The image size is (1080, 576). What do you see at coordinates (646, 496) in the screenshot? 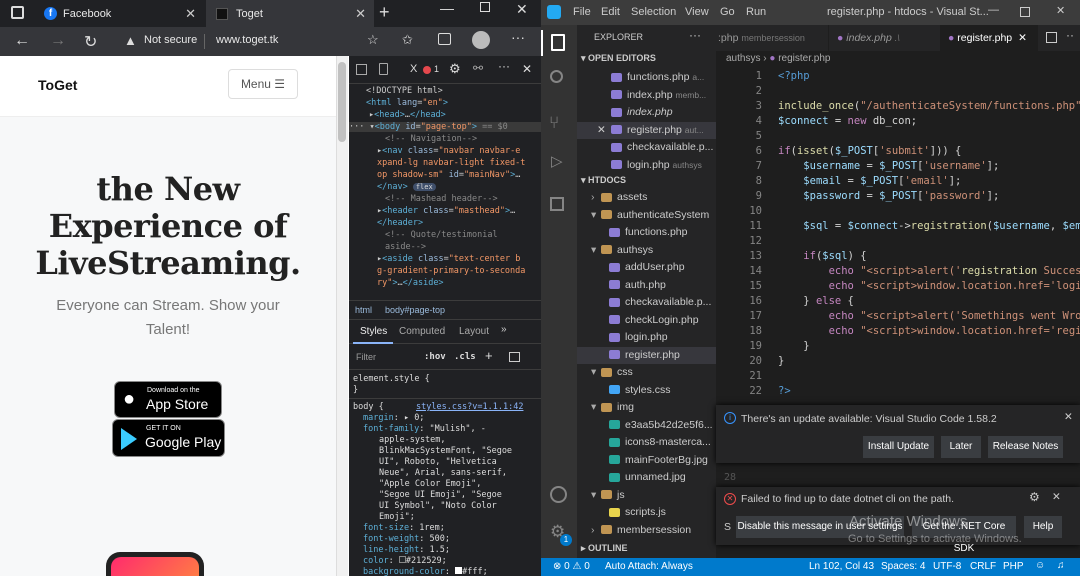
I see `tree-item: ▾ js` at bounding box center [646, 496].